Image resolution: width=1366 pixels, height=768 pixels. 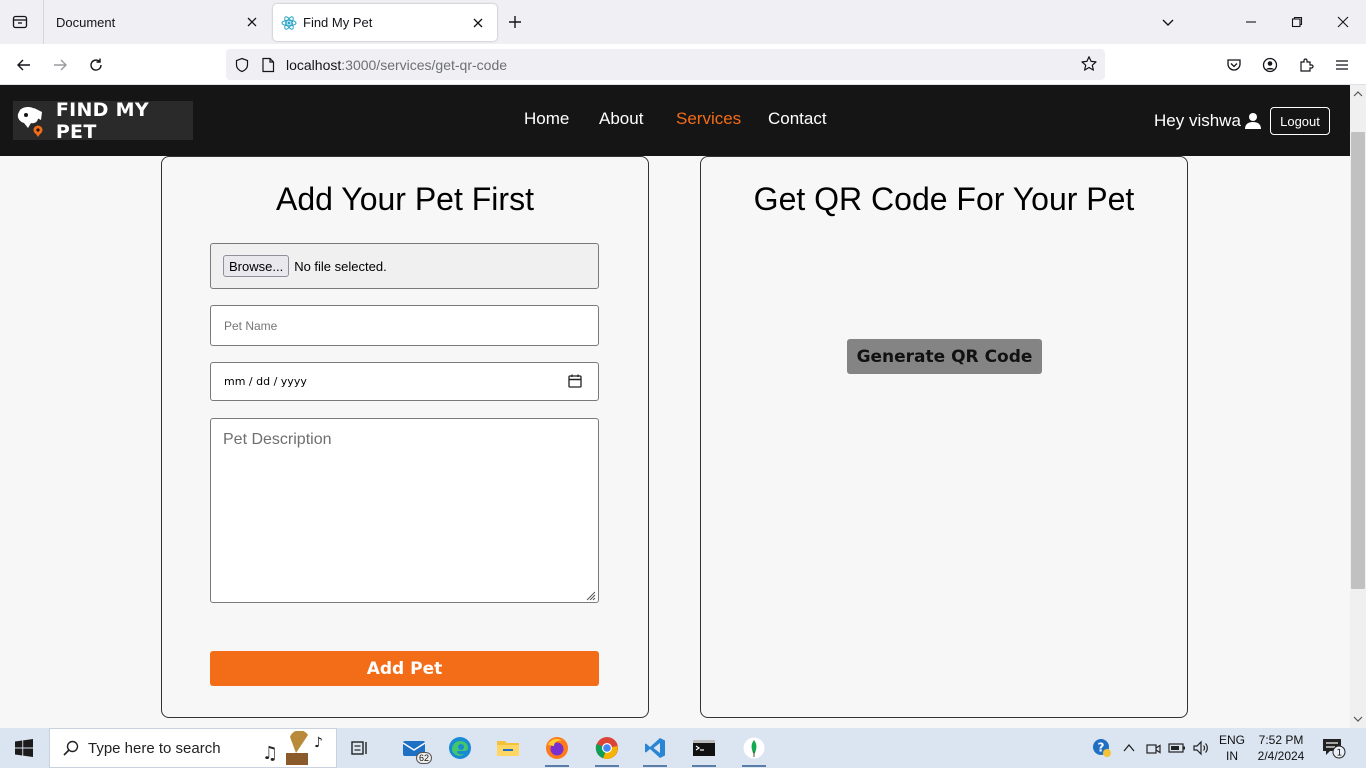 I want to click on description-placeholder: Pet Description, so click(x=277, y=439).